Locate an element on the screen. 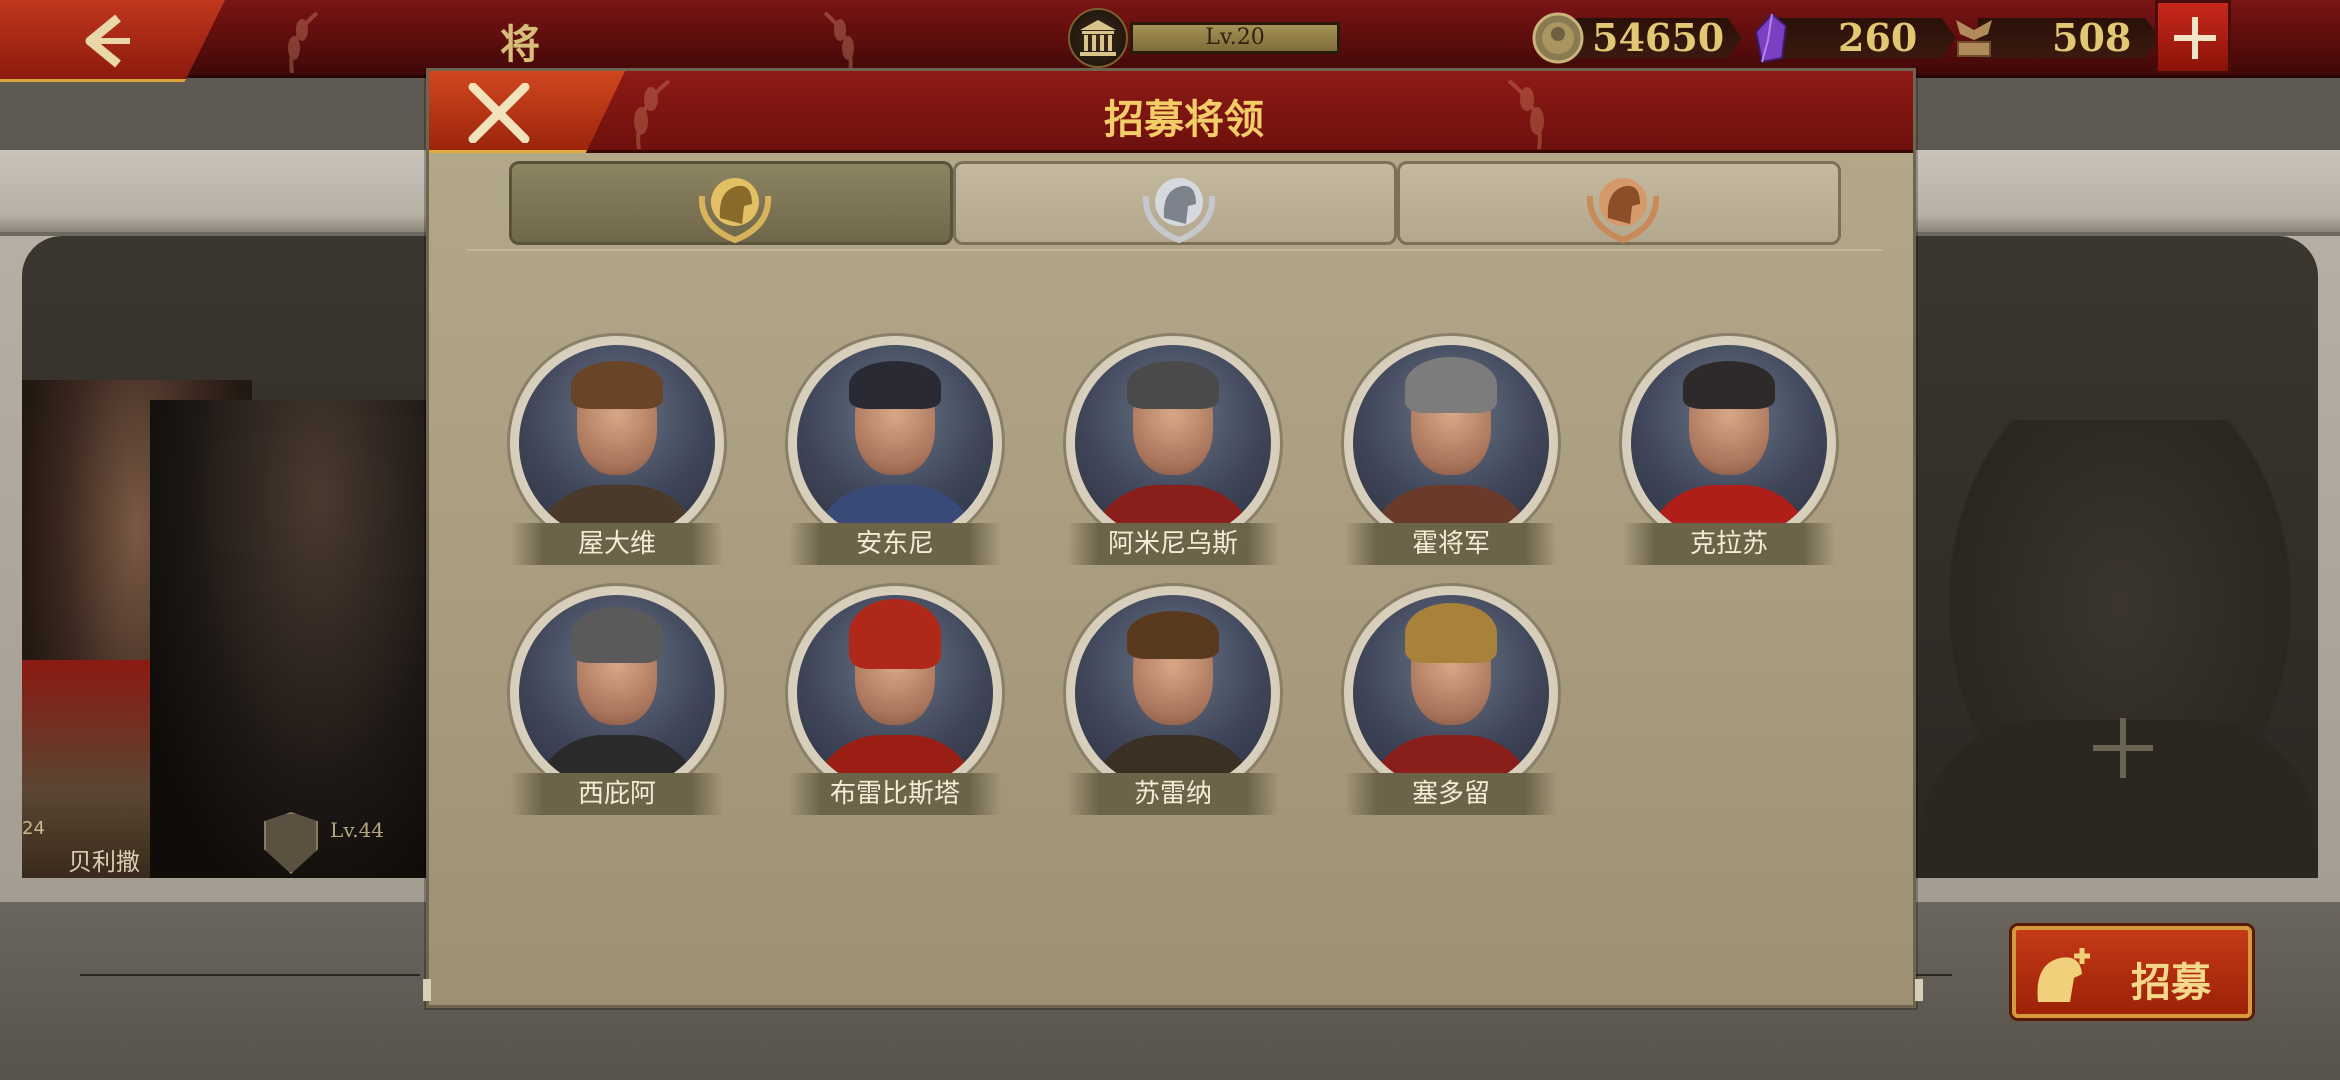 The image size is (2340, 1080). gem-resource: 260 is located at coordinates (1851, 38).